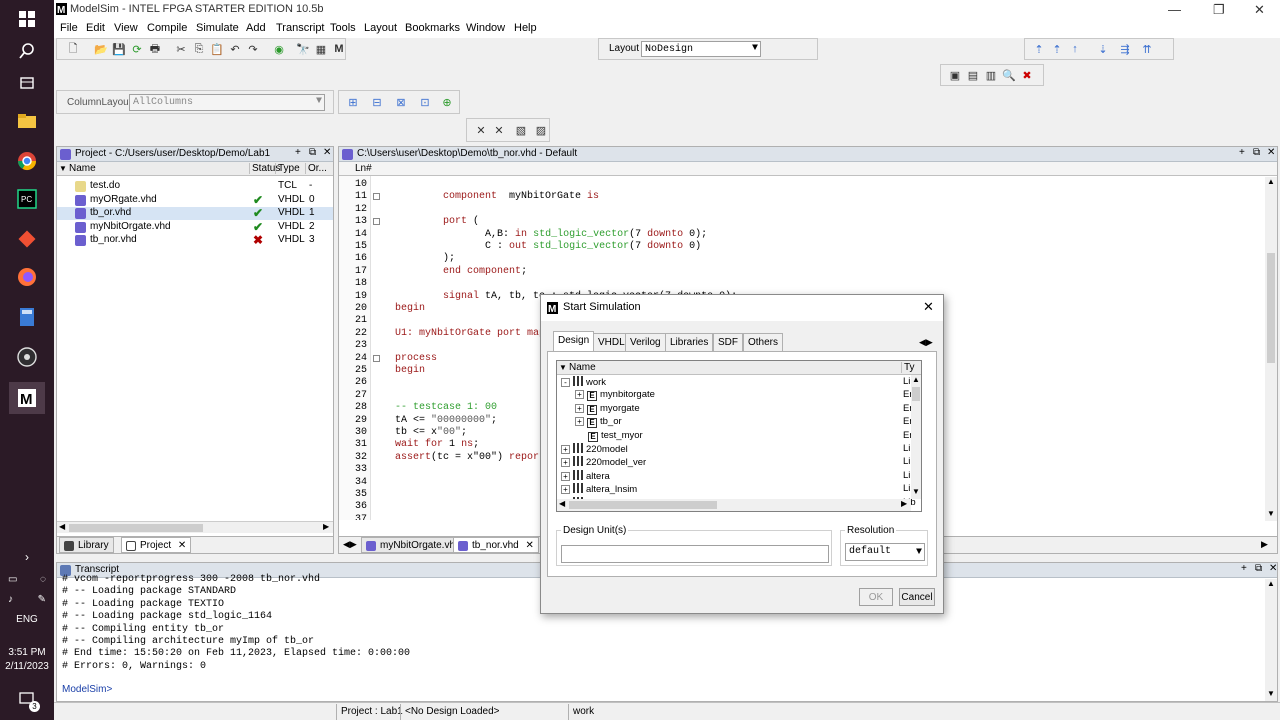 The width and height of the screenshot is (1280, 720). I want to click on resolution-select: default ▼, so click(885, 552).